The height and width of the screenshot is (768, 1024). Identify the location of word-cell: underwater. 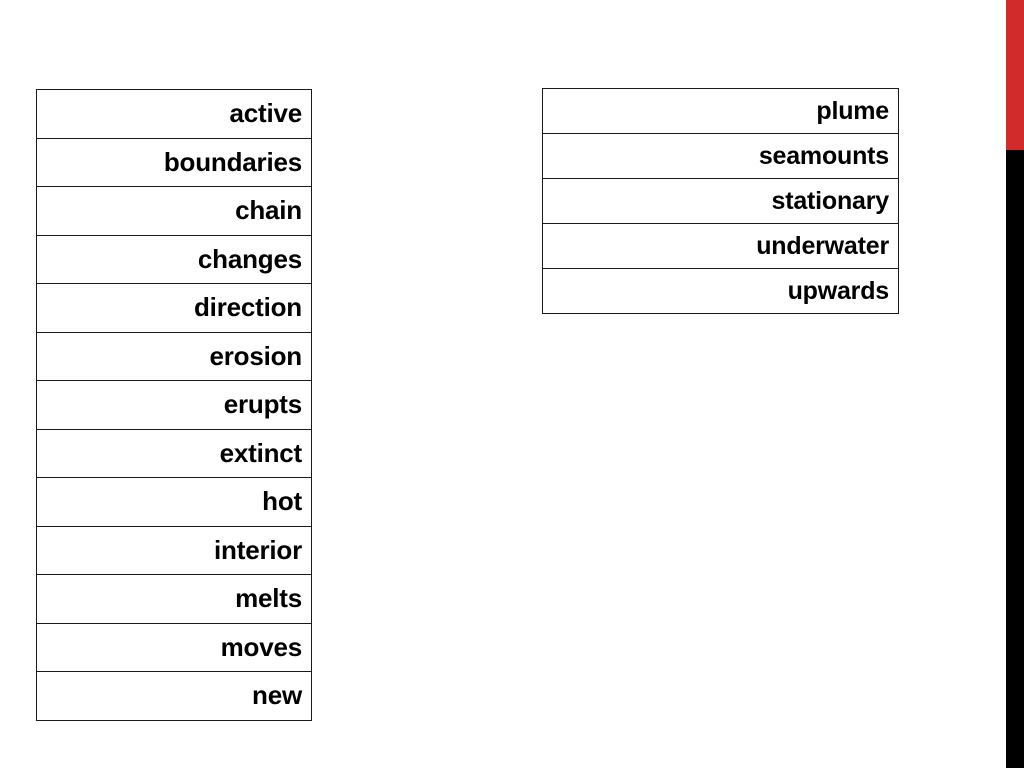
(720, 246).